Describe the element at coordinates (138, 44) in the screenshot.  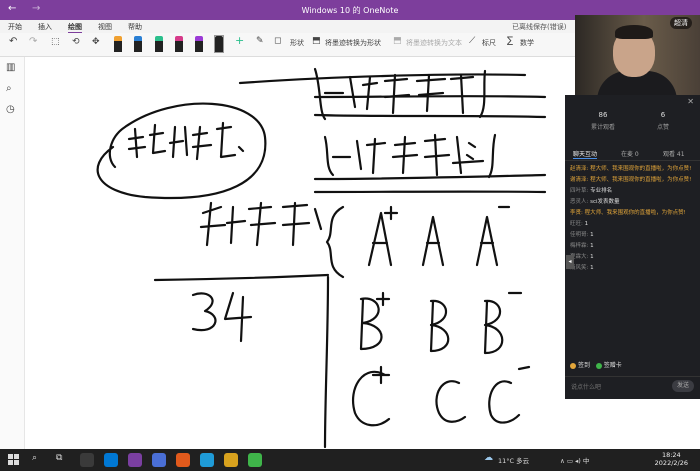
I see `pen-blue` at that location.